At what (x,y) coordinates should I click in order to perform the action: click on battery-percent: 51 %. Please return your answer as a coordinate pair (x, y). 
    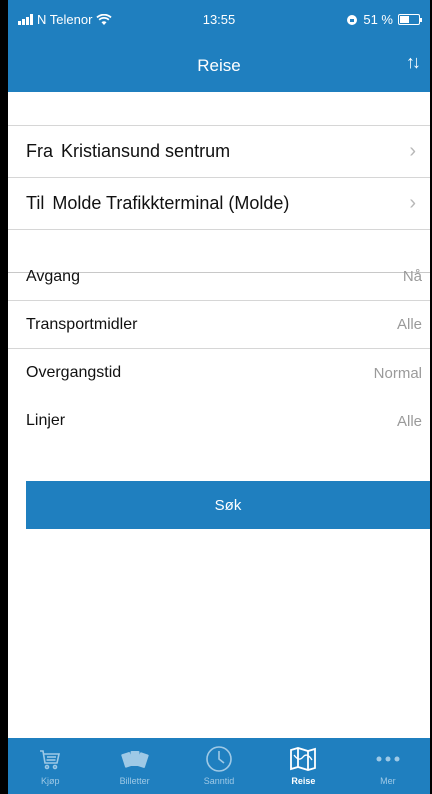
    Looking at the image, I should click on (378, 19).